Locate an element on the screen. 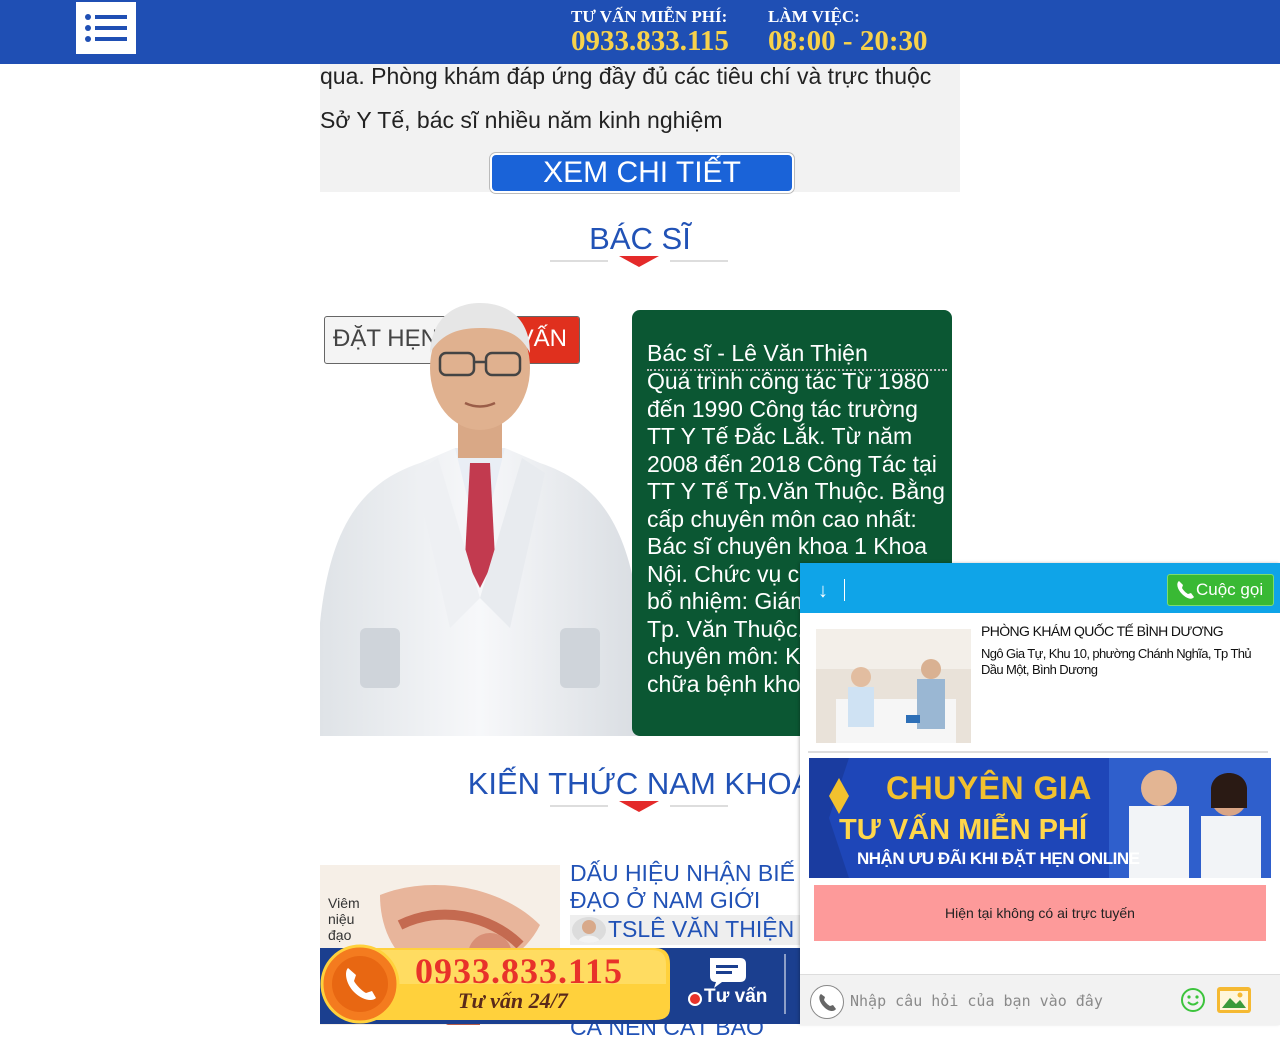  phone-call-icon is located at coordinates (827, 1002).